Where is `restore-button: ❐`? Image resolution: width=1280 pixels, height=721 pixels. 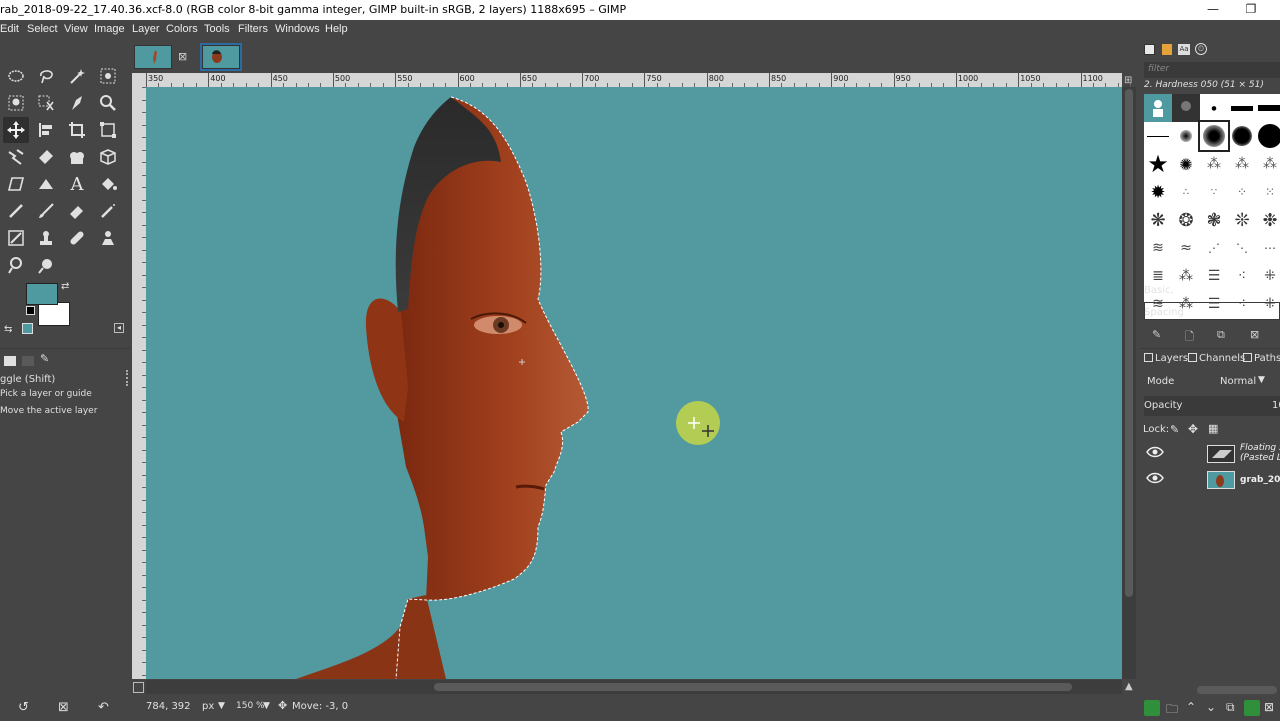
restore-button: ❐ is located at coordinates (1251, 10).